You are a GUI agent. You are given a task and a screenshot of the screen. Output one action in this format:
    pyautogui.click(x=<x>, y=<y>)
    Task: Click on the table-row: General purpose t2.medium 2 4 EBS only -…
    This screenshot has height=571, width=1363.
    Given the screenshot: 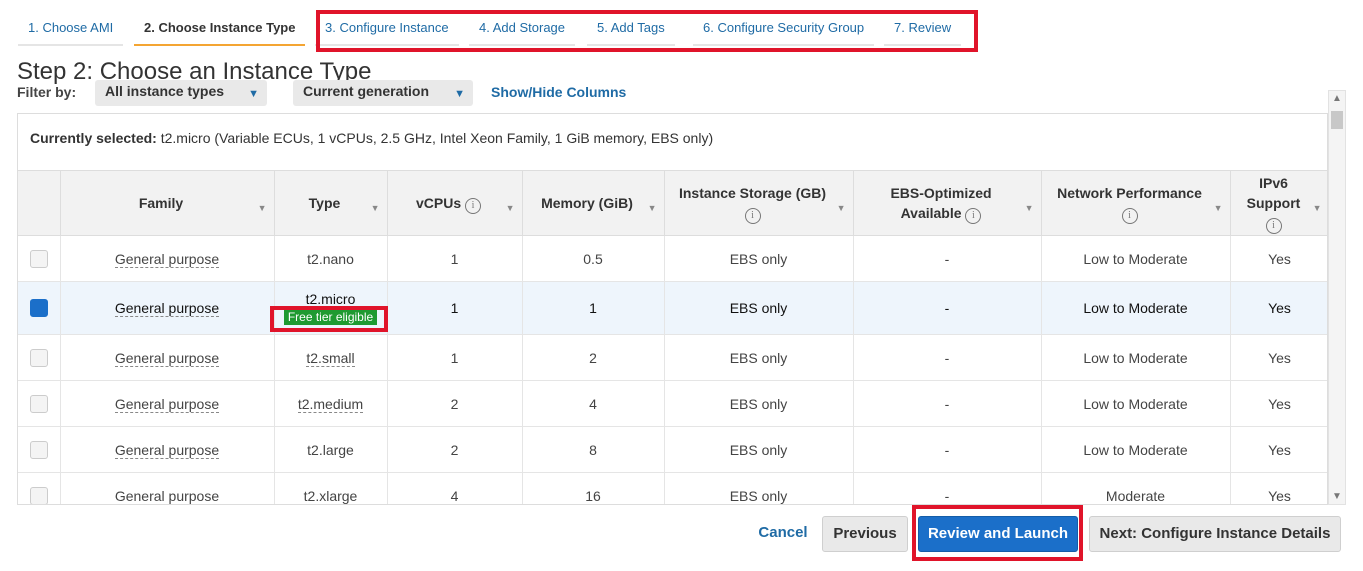 What is the action you would take?
    pyautogui.click(x=672, y=403)
    